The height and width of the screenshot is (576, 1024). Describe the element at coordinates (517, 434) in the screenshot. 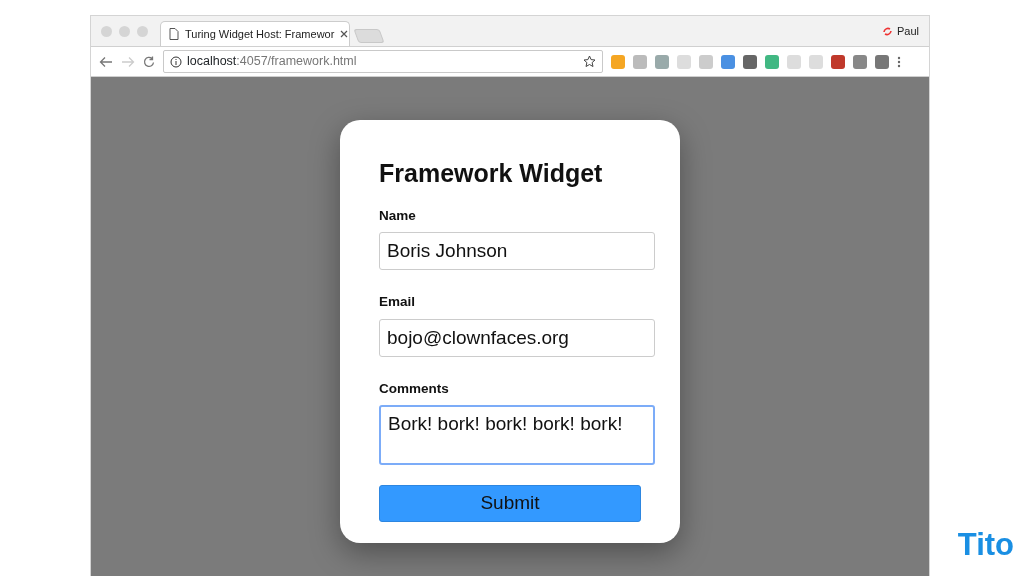

I see `comments-field: Bork! bork! bork! bork! bork!` at that location.